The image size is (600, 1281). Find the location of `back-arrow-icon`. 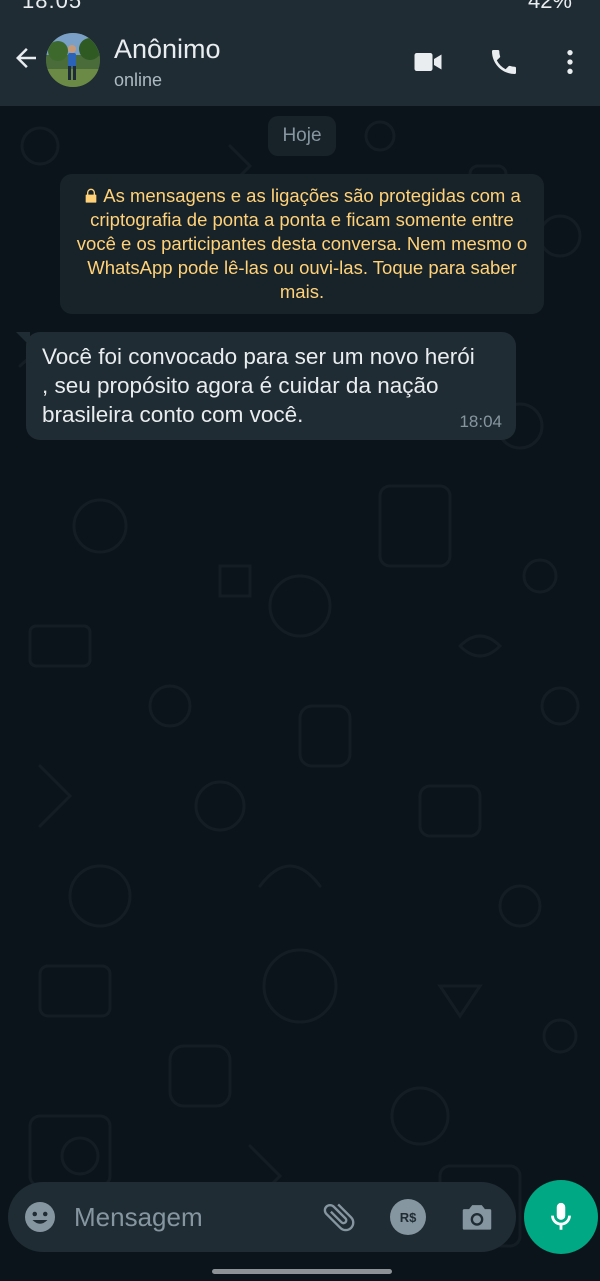

back-arrow-icon is located at coordinates (26, 58).